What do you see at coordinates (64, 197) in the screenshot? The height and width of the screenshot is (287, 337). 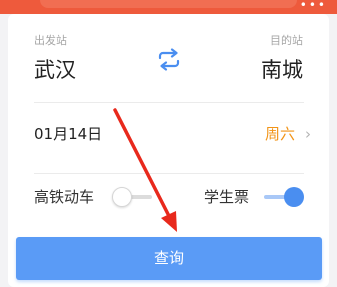 I see `high-speed-label: 高铁动车` at bounding box center [64, 197].